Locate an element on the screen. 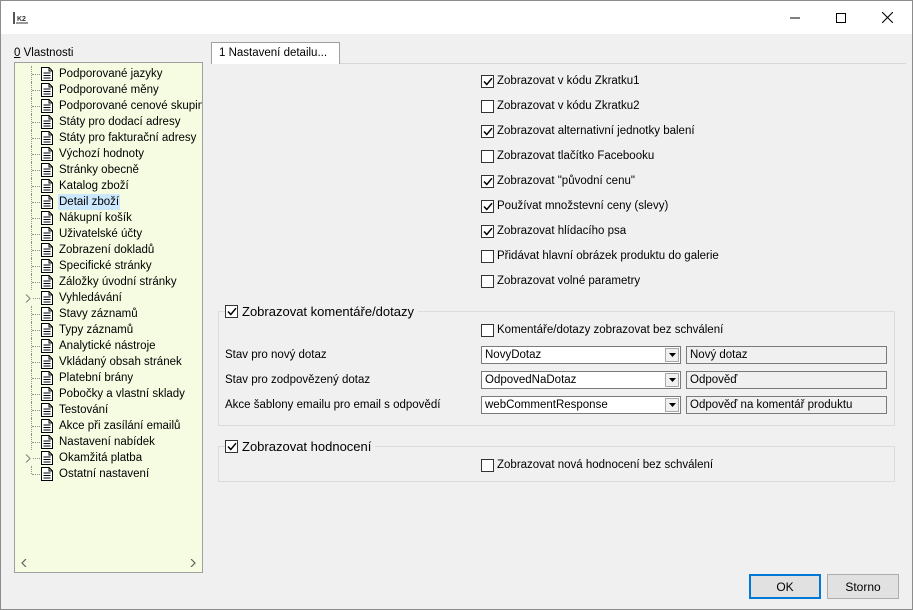 This screenshot has width=913, height=610. ok-button: OK is located at coordinates (785, 586).